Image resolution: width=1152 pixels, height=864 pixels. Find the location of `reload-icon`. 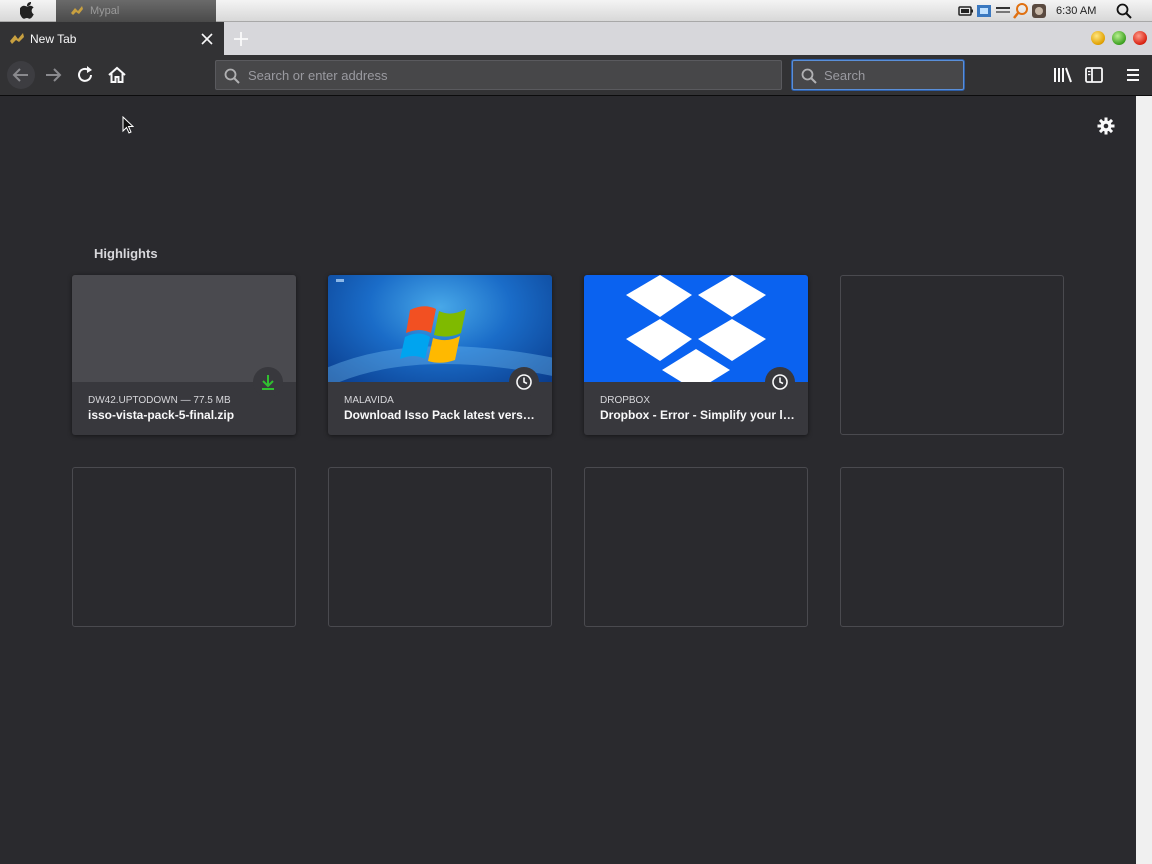

reload-icon is located at coordinates (85, 75).